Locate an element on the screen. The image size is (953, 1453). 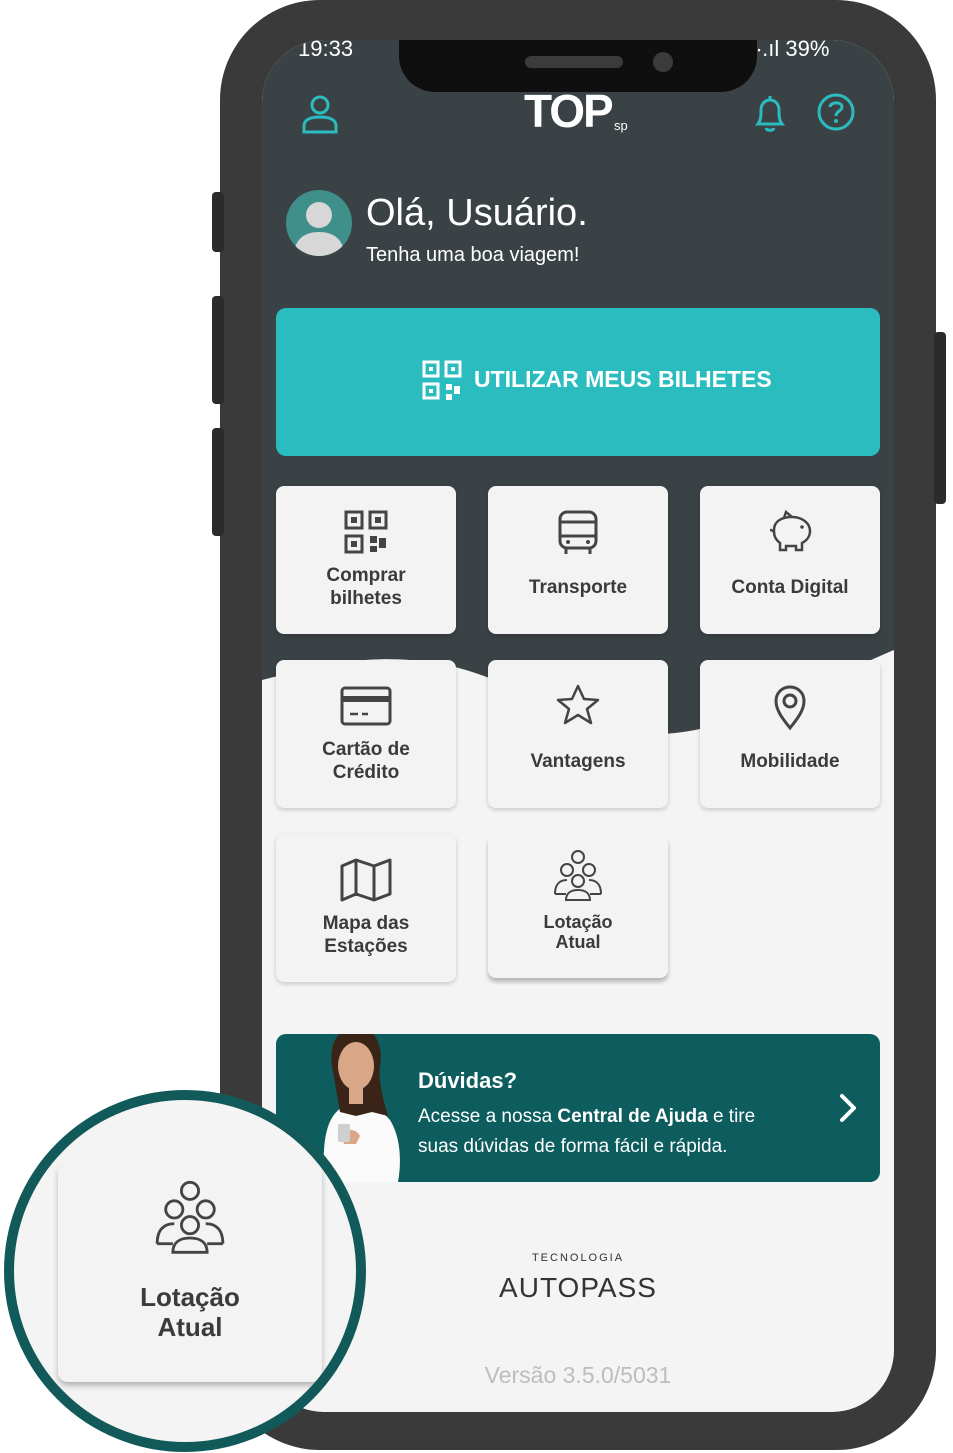
side-button-mute is located at coordinates (218, 222).